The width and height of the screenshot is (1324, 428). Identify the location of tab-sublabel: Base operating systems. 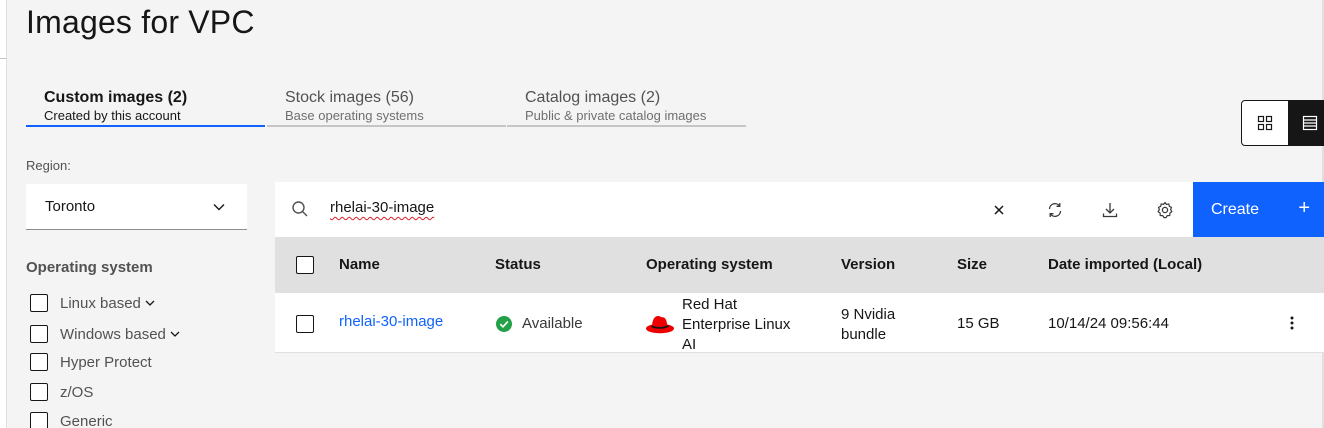
(354, 115).